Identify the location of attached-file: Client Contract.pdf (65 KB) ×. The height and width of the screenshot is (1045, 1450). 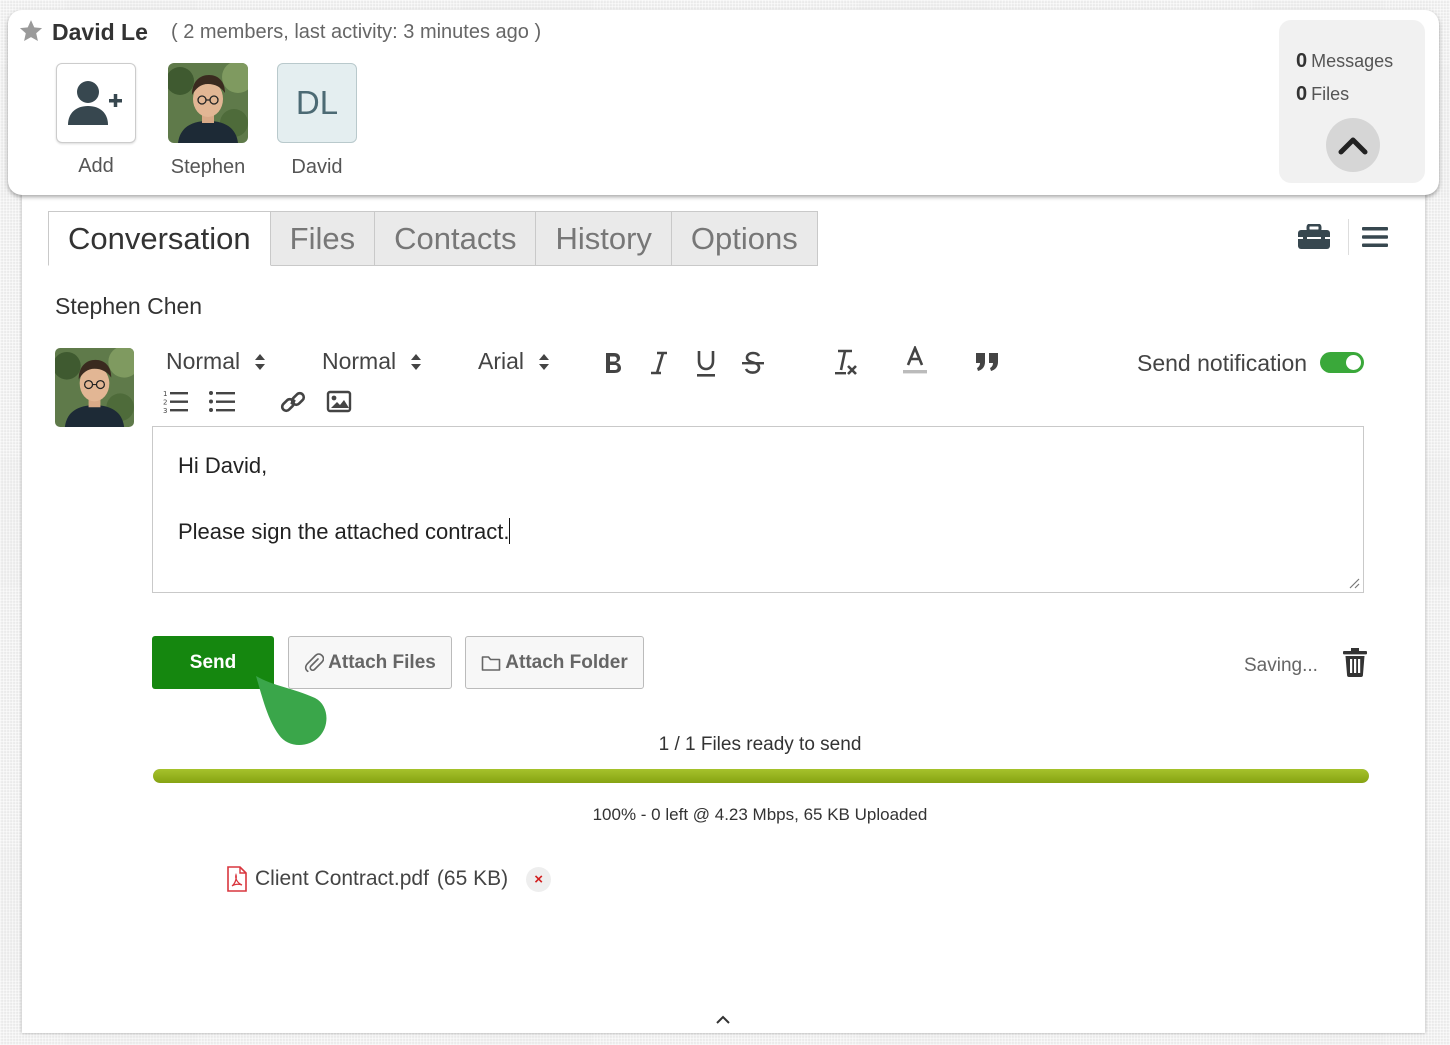
(389, 879).